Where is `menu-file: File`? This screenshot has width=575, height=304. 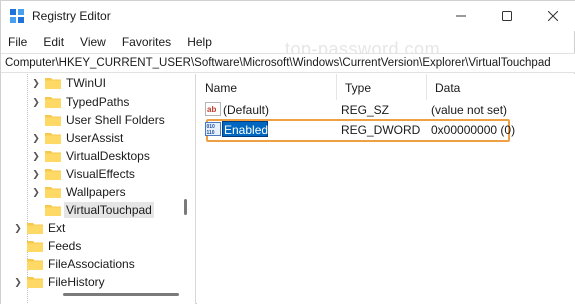
menu-file: File is located at coordinates (18, 42).